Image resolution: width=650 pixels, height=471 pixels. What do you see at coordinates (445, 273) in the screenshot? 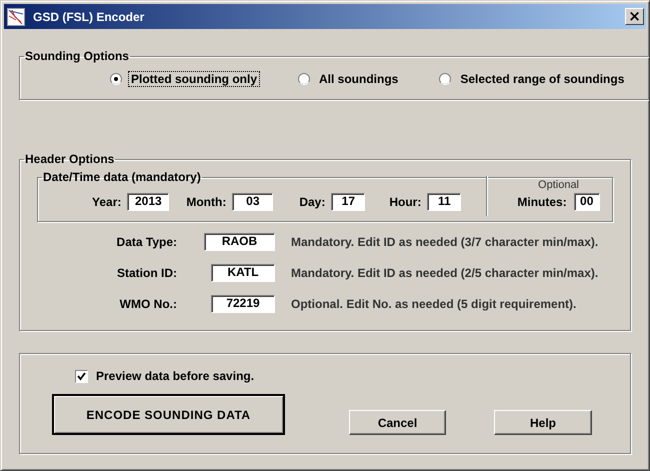
I see `field-hint: Mandatory. Edit ID as needed (2/5 character min/max).` at bounding box center [445, 273].